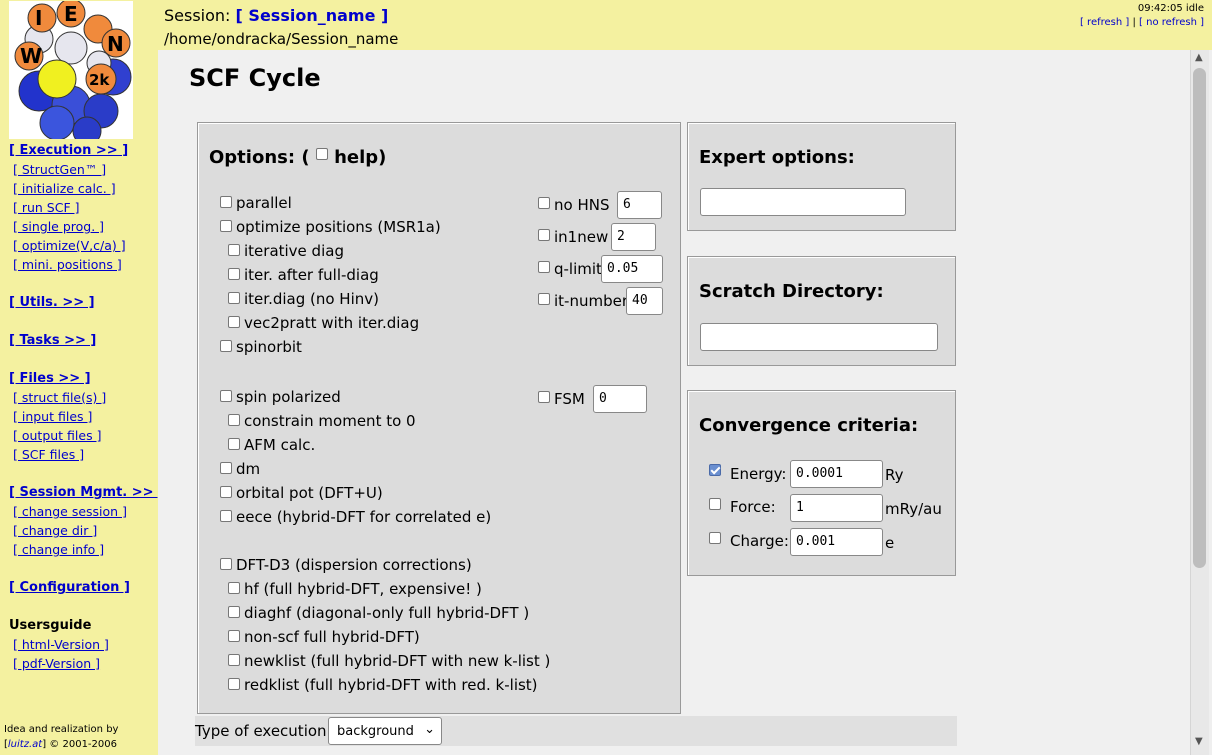 Image resolution: width=1212 pixels, height=755 pixels. What do you see at coordinates (226, 468) in the screenshot?
I see `checkbox-dm` at bounding box center [226, 468].